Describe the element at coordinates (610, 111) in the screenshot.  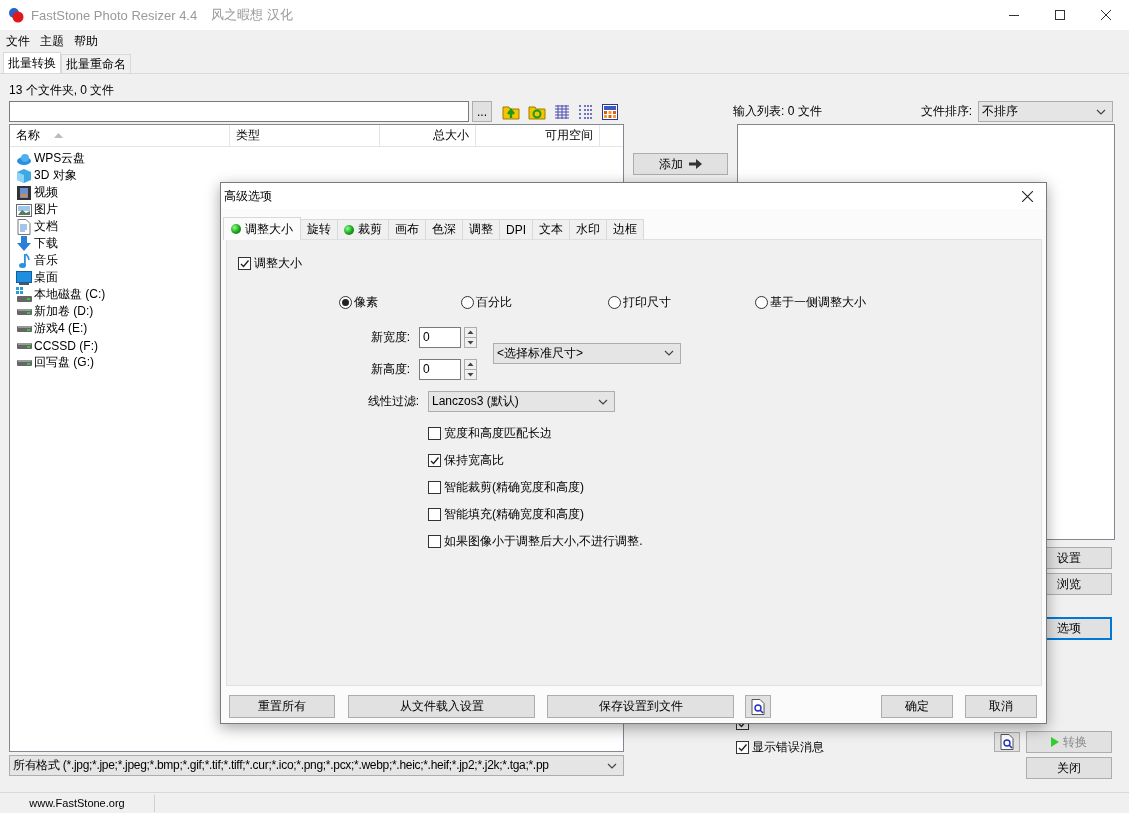
I see `thumbnail-view-icon` at that location.